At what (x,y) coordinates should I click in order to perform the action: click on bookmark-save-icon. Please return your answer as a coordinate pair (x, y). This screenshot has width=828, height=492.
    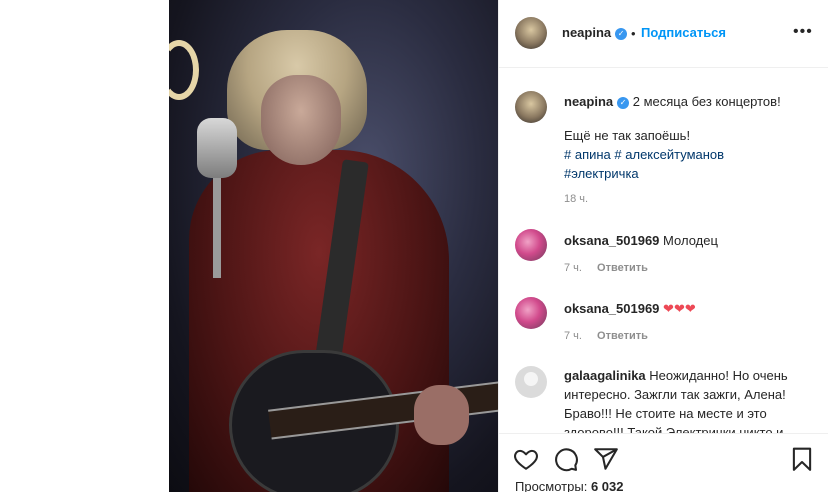
    Looking at the image, I should click on (802, 459).